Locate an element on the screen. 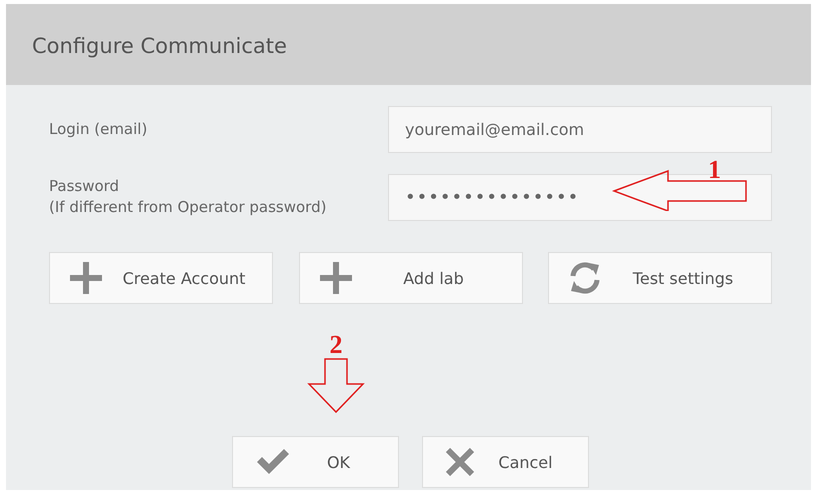  annotation-number: 2 is located at coordinates (336, 345).